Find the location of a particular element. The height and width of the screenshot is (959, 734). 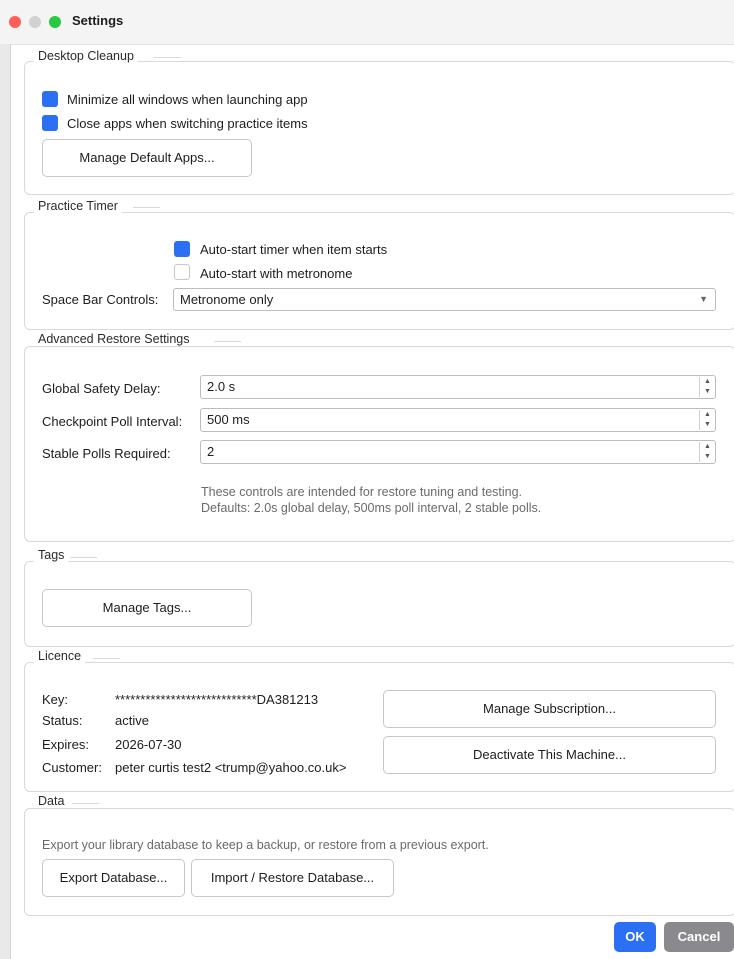

background-window-edge is located at coordinates (5, 501).